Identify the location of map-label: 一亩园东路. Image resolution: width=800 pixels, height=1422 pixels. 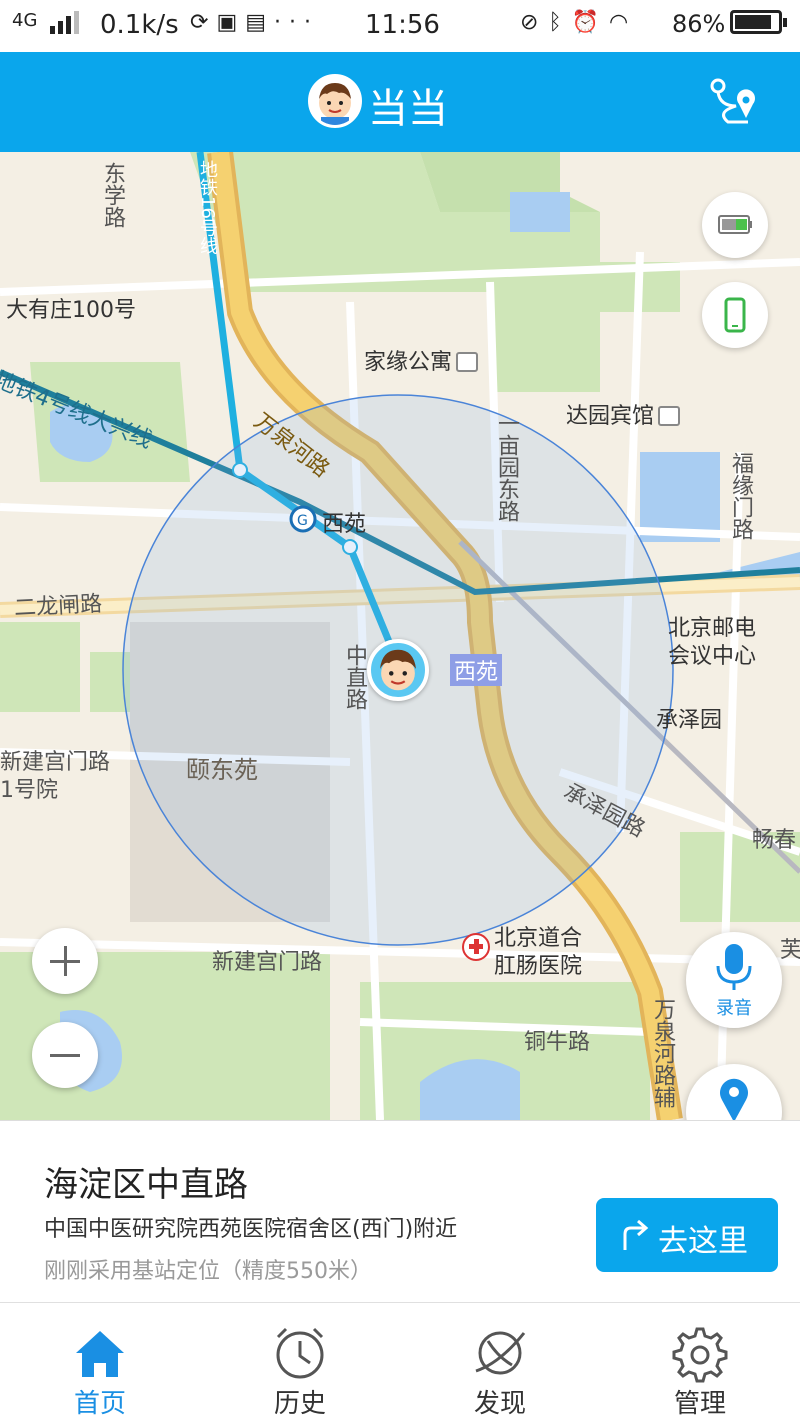
(506, 467).